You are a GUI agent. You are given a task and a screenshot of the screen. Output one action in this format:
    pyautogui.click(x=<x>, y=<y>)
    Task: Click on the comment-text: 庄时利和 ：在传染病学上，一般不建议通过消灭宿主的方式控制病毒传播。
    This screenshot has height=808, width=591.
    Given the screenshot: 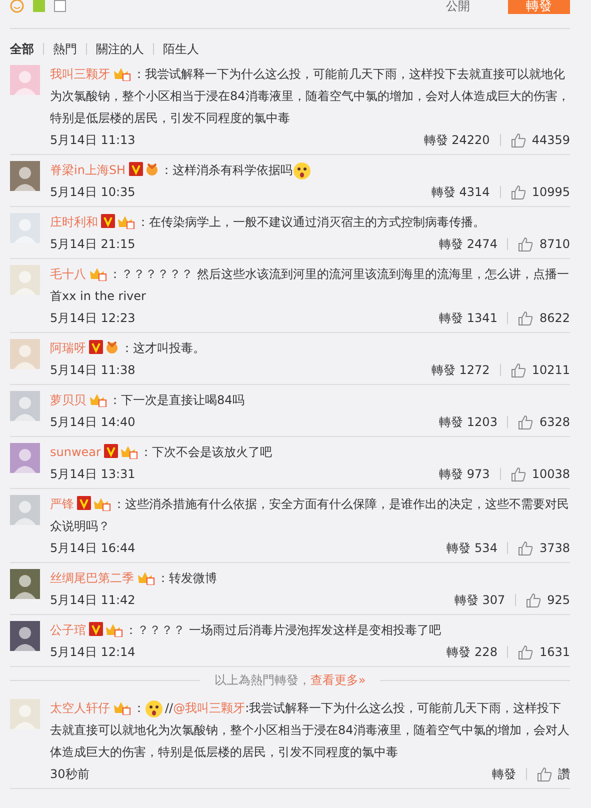 What is the action you would take?
    pyautogui.click(x=268, y=222)
    